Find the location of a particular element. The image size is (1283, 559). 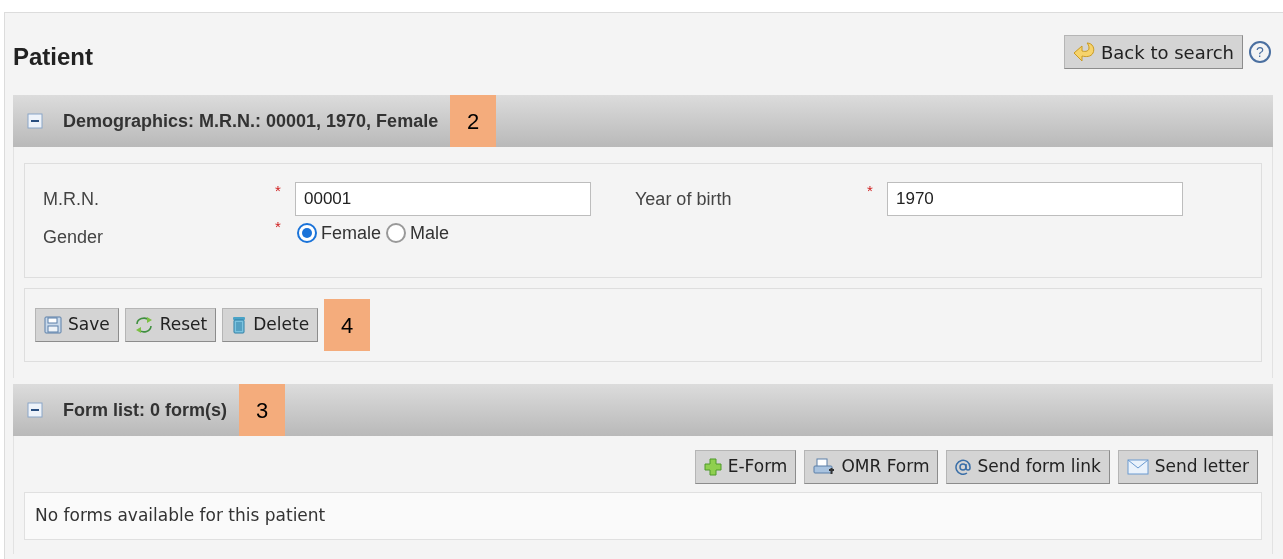

toolbar-button: OMR Form is located at coordinates (871, 467).